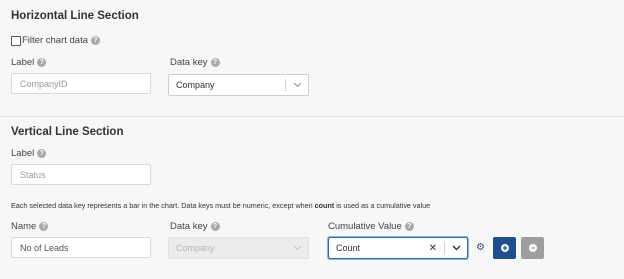  What do you see at coordinates (238, 85) in the screenshot?
I see `horizontal-datakey-select: Company` at bounding box center [238, 85].